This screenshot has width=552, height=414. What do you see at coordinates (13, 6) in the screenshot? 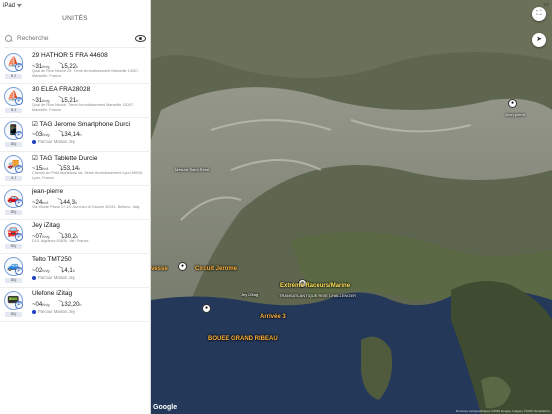
I see `carrier-label: iPad ᯤ` at bounding box center [13, 6].